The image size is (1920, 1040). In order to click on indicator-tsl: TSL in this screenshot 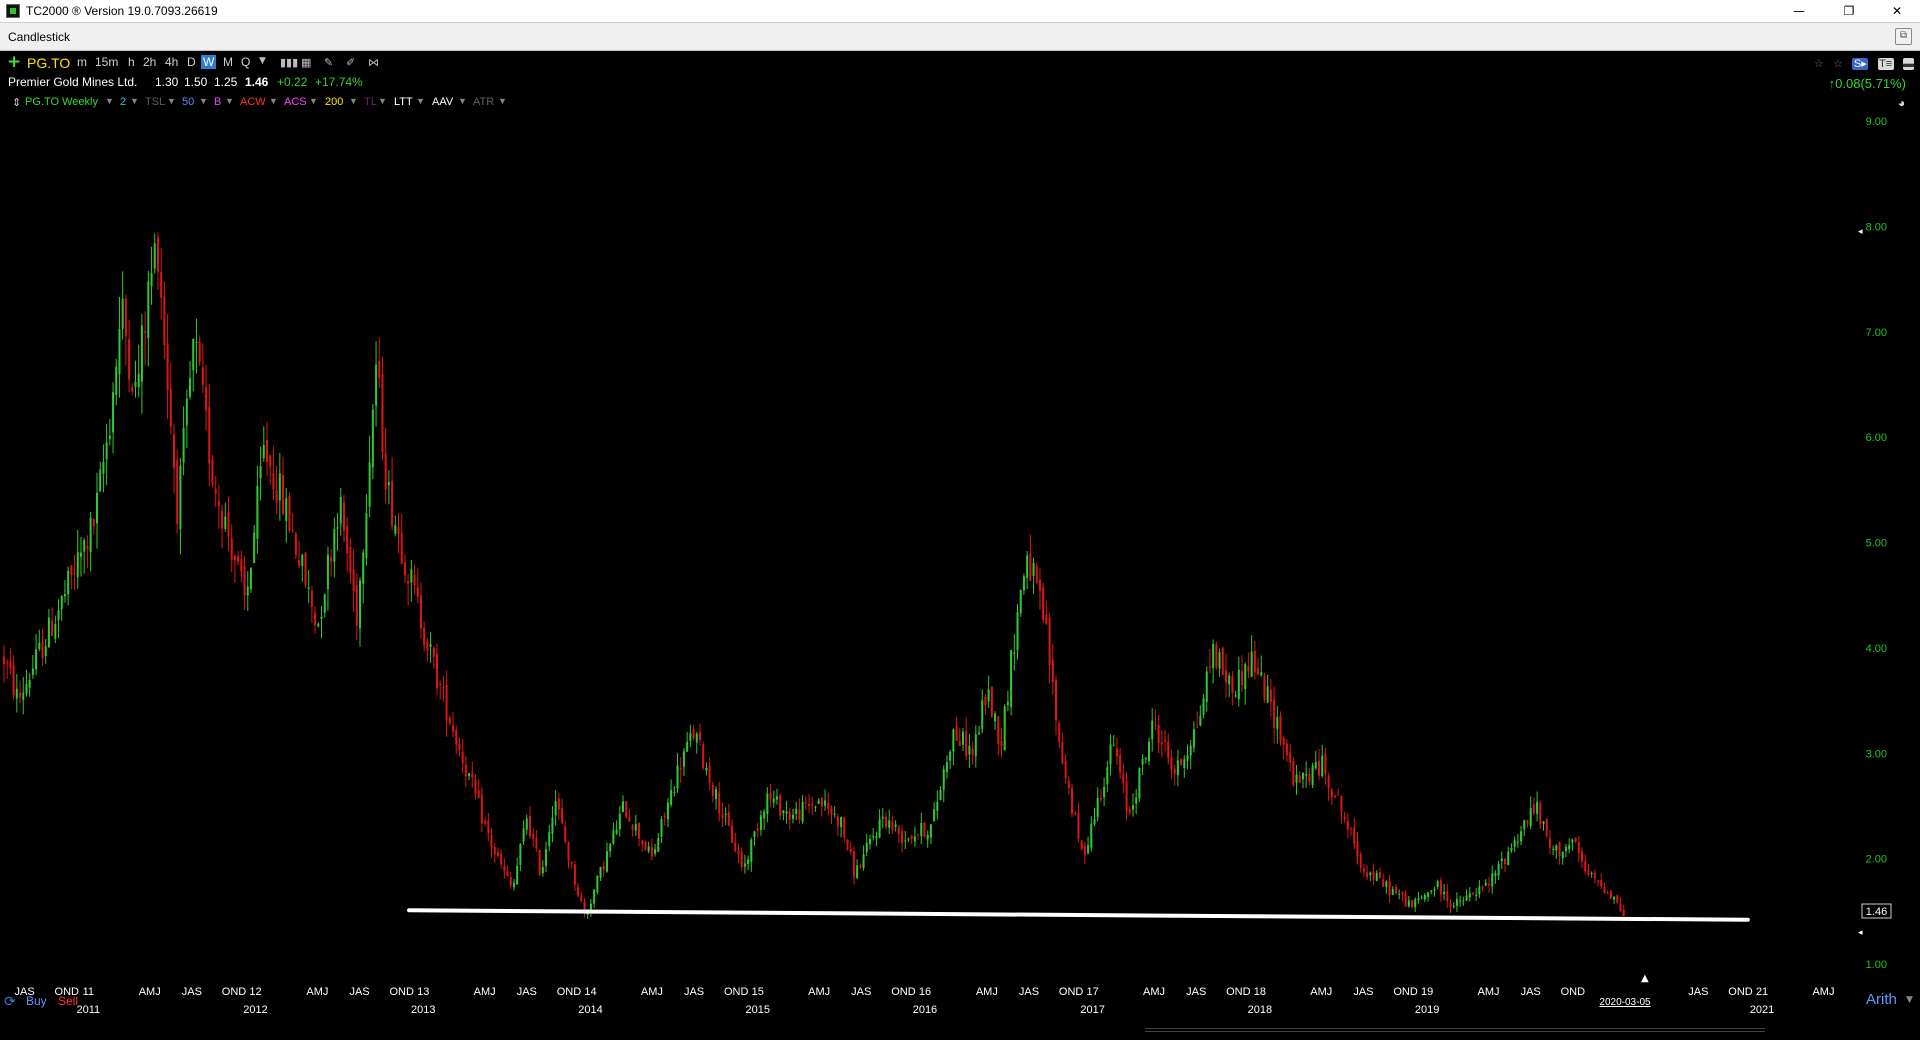, I will do `click(155, 102)`.